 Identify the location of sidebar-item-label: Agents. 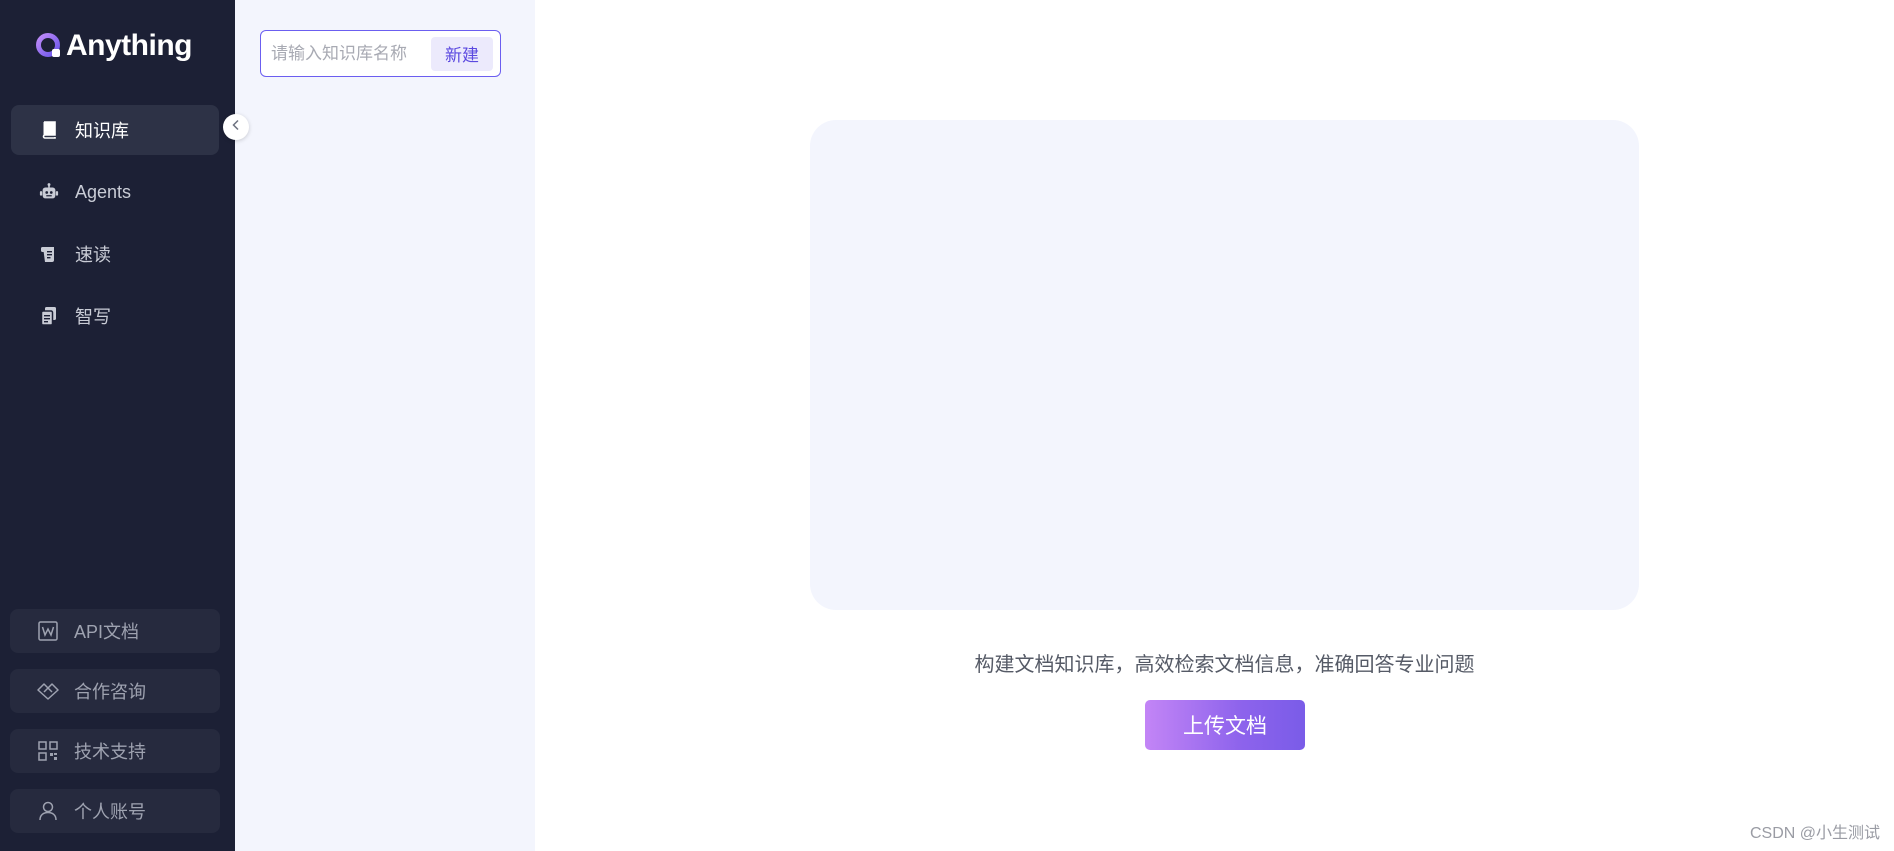
(103, 191).